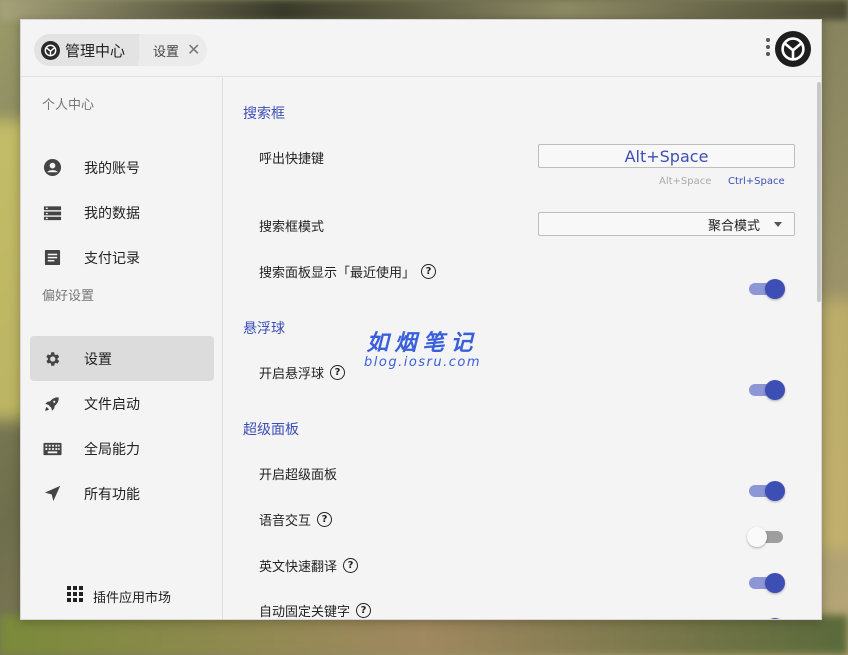  What do you see at coordinates (733, 226) in the screenshot?
I see `search-mode-value: 聚合模式` at bounding box center [733, 226].